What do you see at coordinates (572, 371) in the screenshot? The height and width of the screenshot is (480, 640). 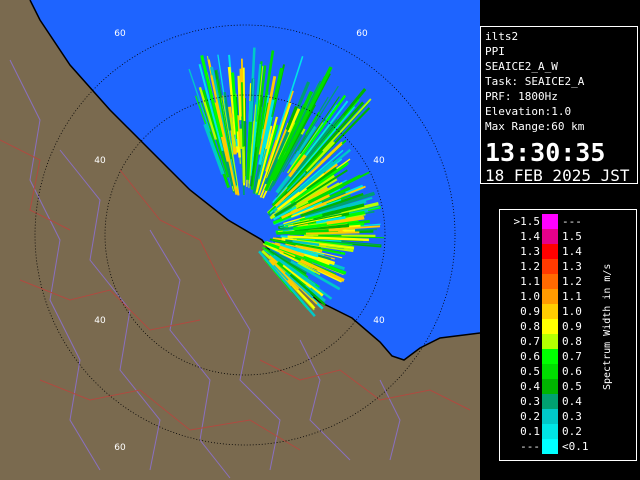 I see `legend-high-label: 0.6` at bounding box center [572, 371].